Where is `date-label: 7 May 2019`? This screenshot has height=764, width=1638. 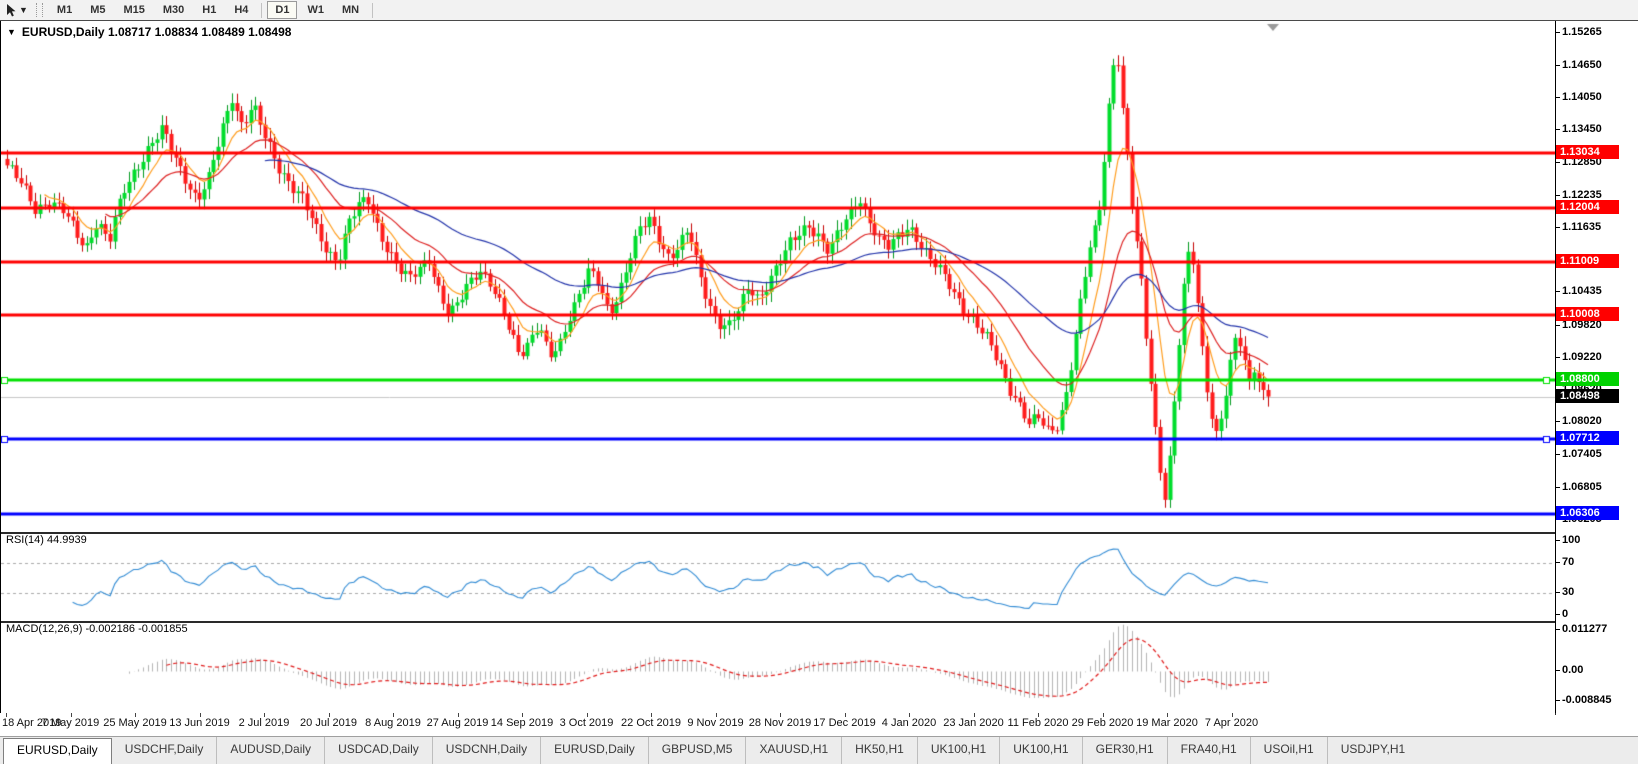
date-label: 7 May 2019 is located at coordinates (70, 723).